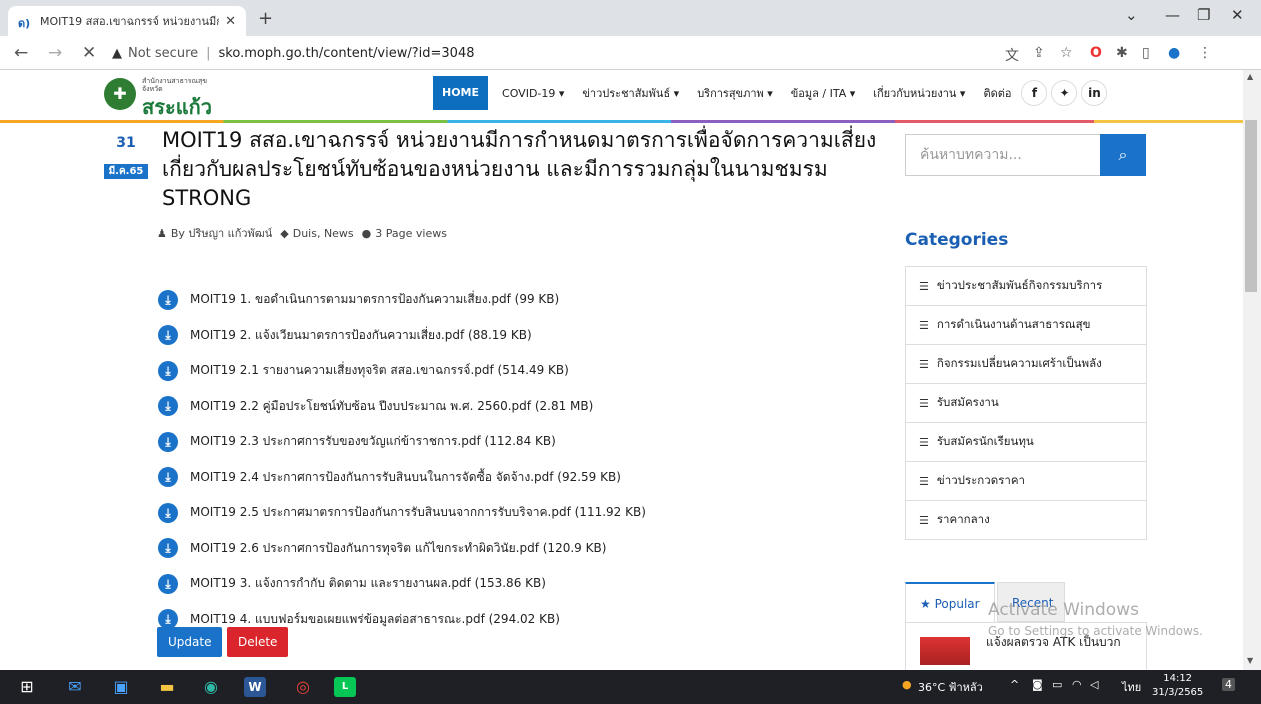 The height and width of the screenshot is (704, 1261). I want to click on close-tab-icon: ✕, so click(230, 21).